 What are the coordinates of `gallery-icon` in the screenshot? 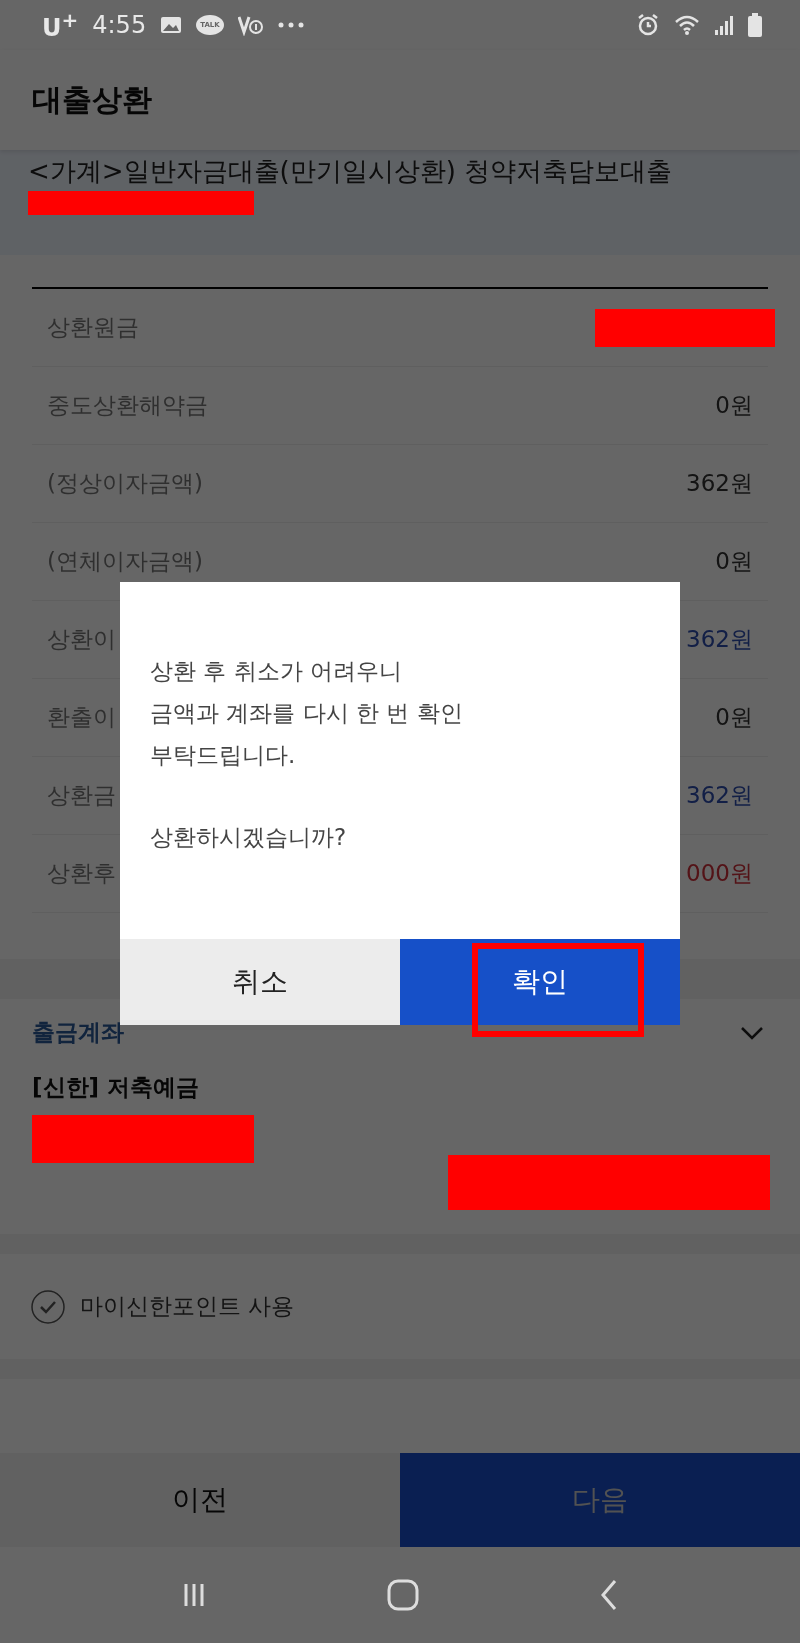 It's located at (171, 25).